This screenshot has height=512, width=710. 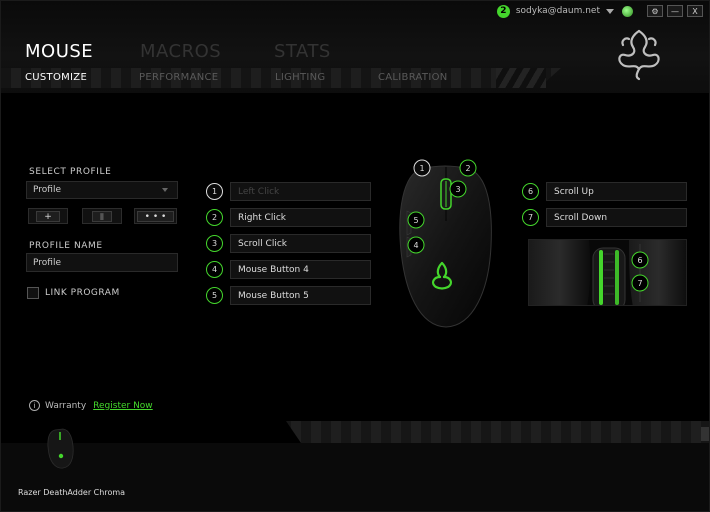 What do you see at coordinates (33, 293) in the screenshot?
I see `link-program-checkbox` at bounding box center [33, 293].